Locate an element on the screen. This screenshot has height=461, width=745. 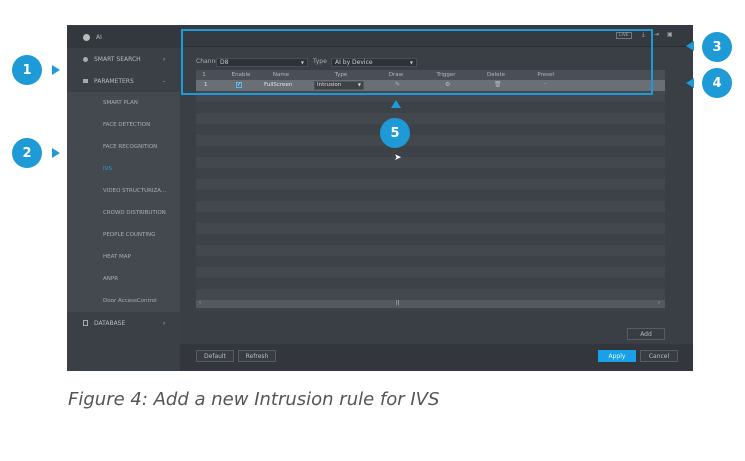
callout-4: 4 is located at coordinates (717, 83).